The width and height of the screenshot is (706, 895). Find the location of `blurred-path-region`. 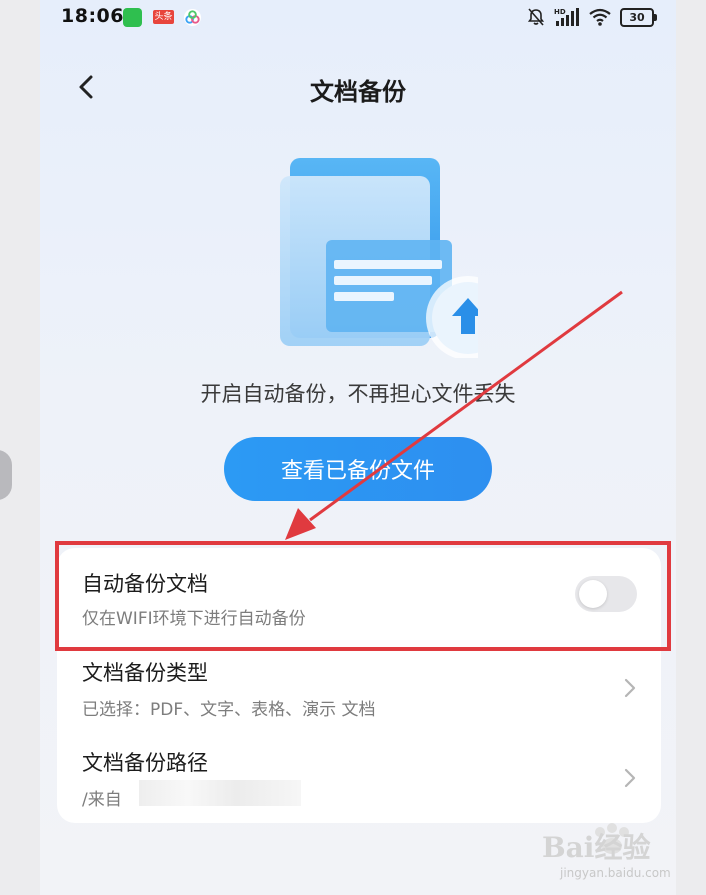

blurred-path-region is located at coordinates (220, 793).